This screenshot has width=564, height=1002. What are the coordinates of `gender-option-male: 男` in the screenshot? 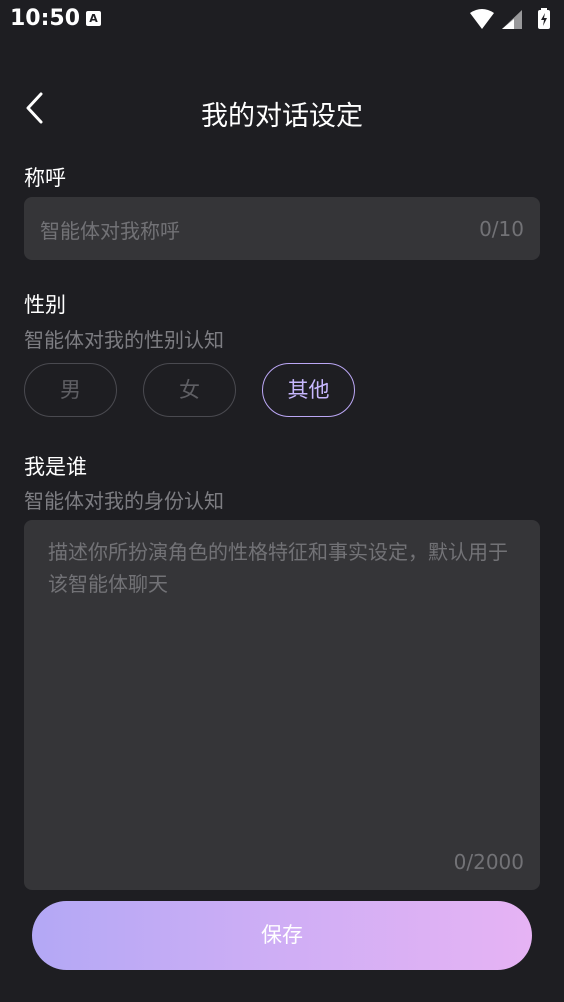 It's located at (70, 390).